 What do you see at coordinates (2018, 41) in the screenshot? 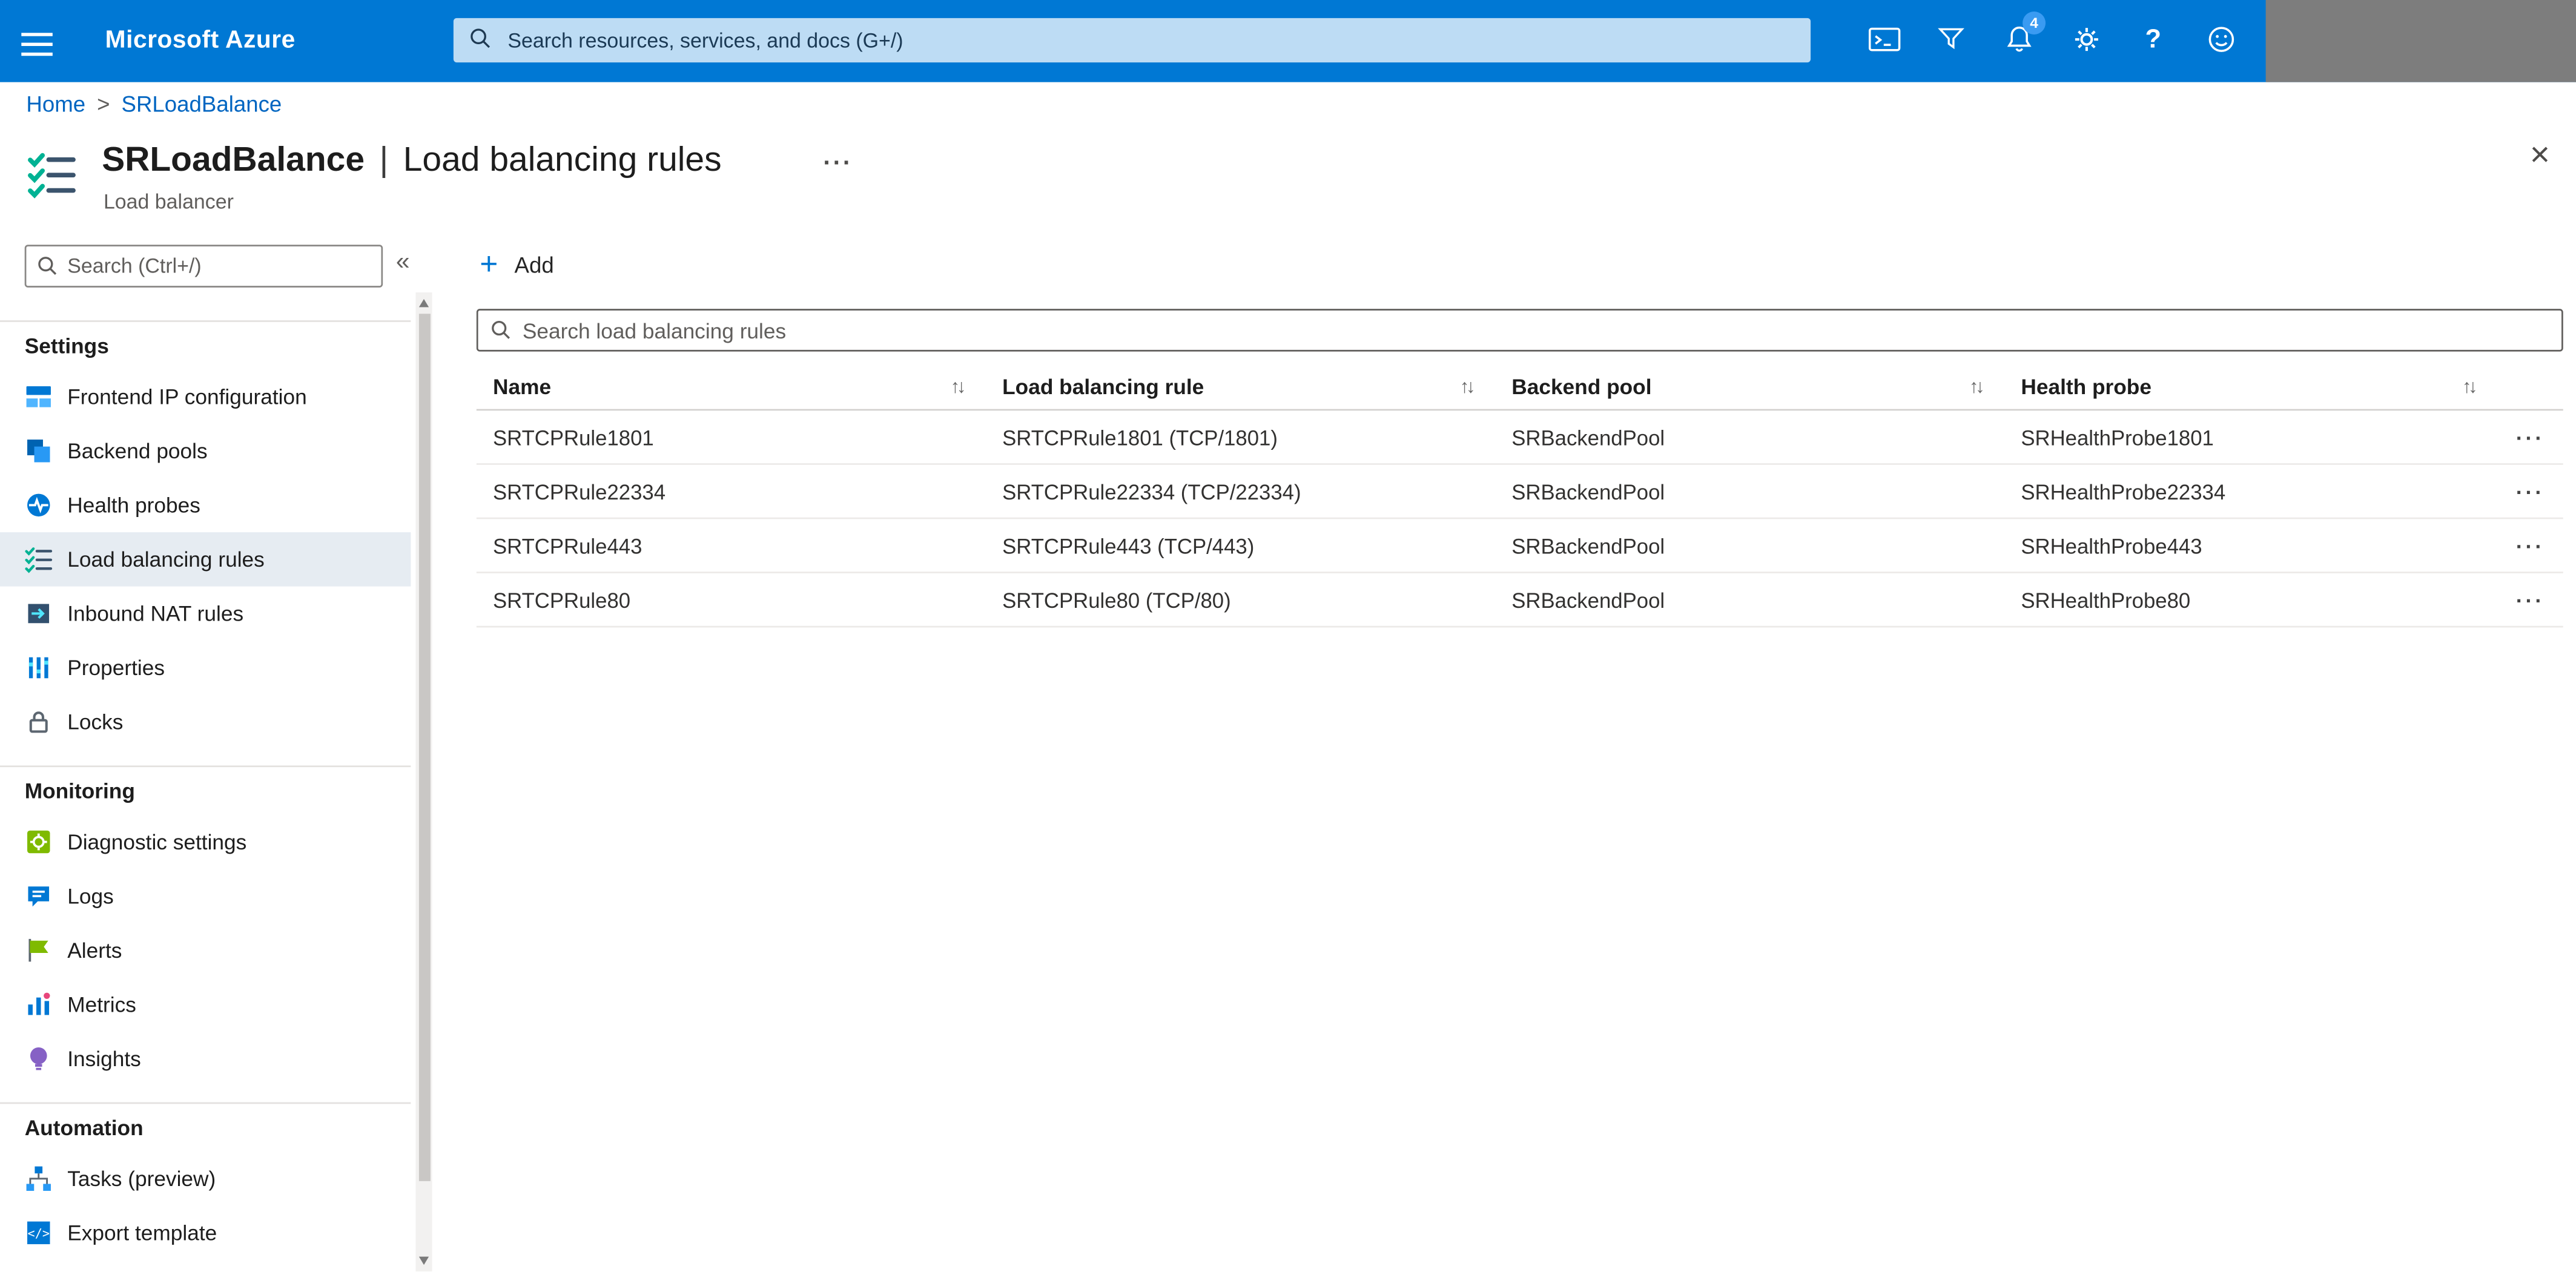
I see `notifications-button: 4` at bounding box center [2018, 41].